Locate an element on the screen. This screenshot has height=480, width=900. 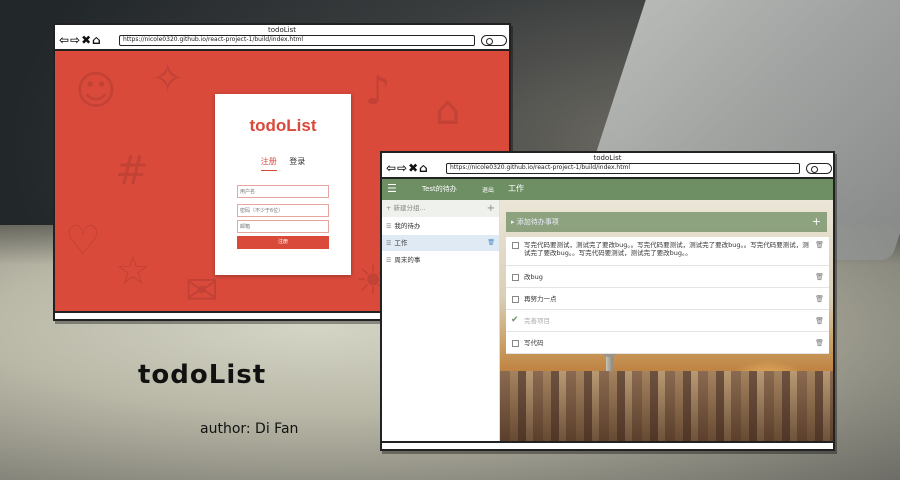
project-title: todoList is located at coordinates (202, 375).